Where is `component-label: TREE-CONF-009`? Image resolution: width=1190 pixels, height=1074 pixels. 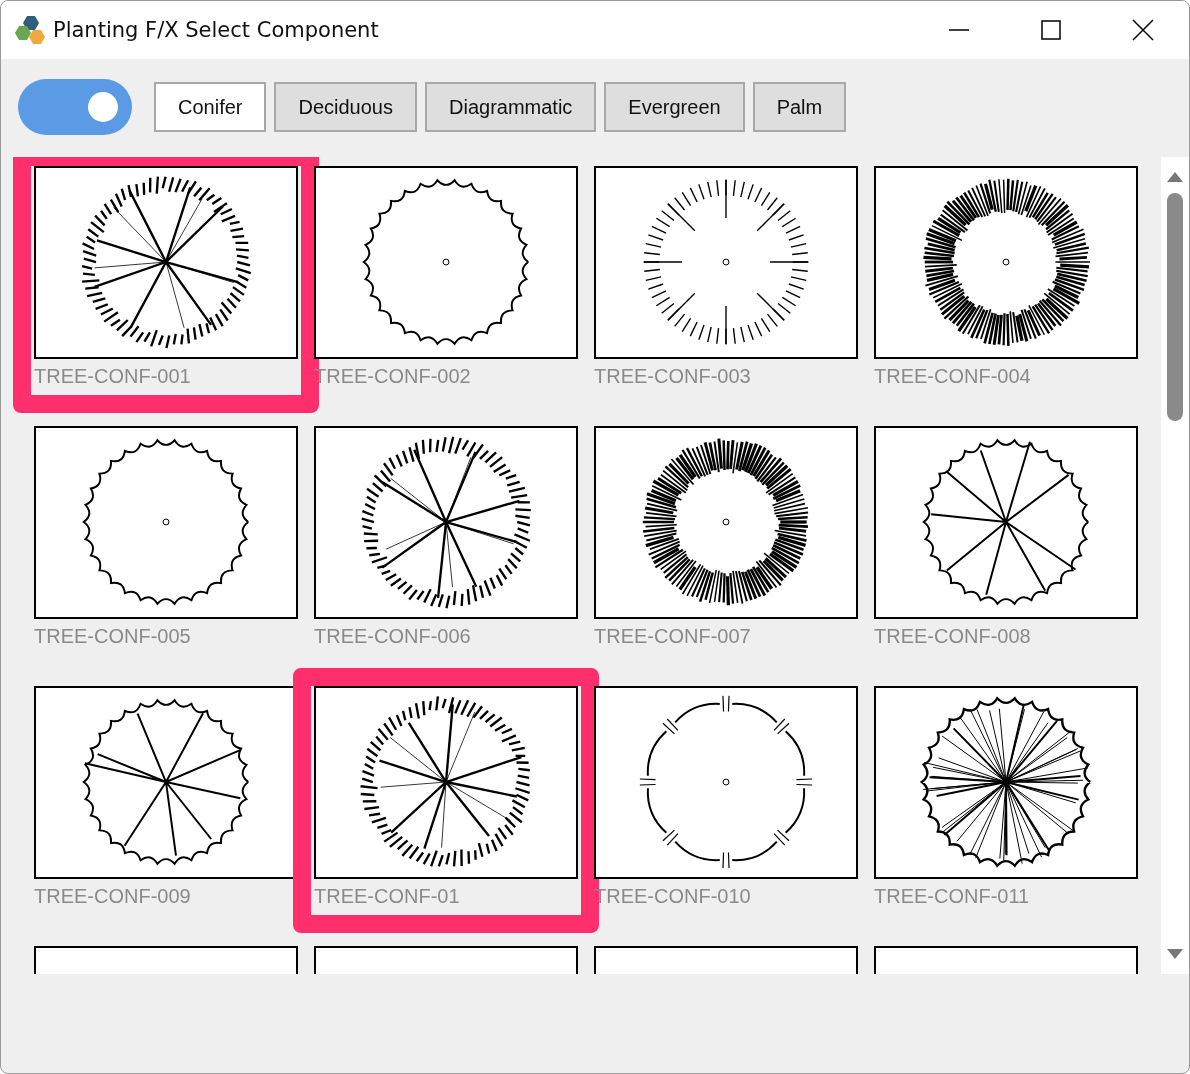 component-label: TREE-CONF-009 is located at coordinates (113, 896).